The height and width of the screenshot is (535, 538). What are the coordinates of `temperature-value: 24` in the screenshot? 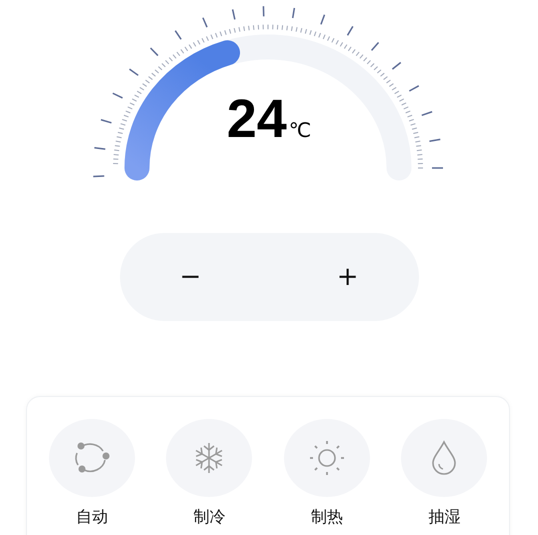 It's located at (256, 119).